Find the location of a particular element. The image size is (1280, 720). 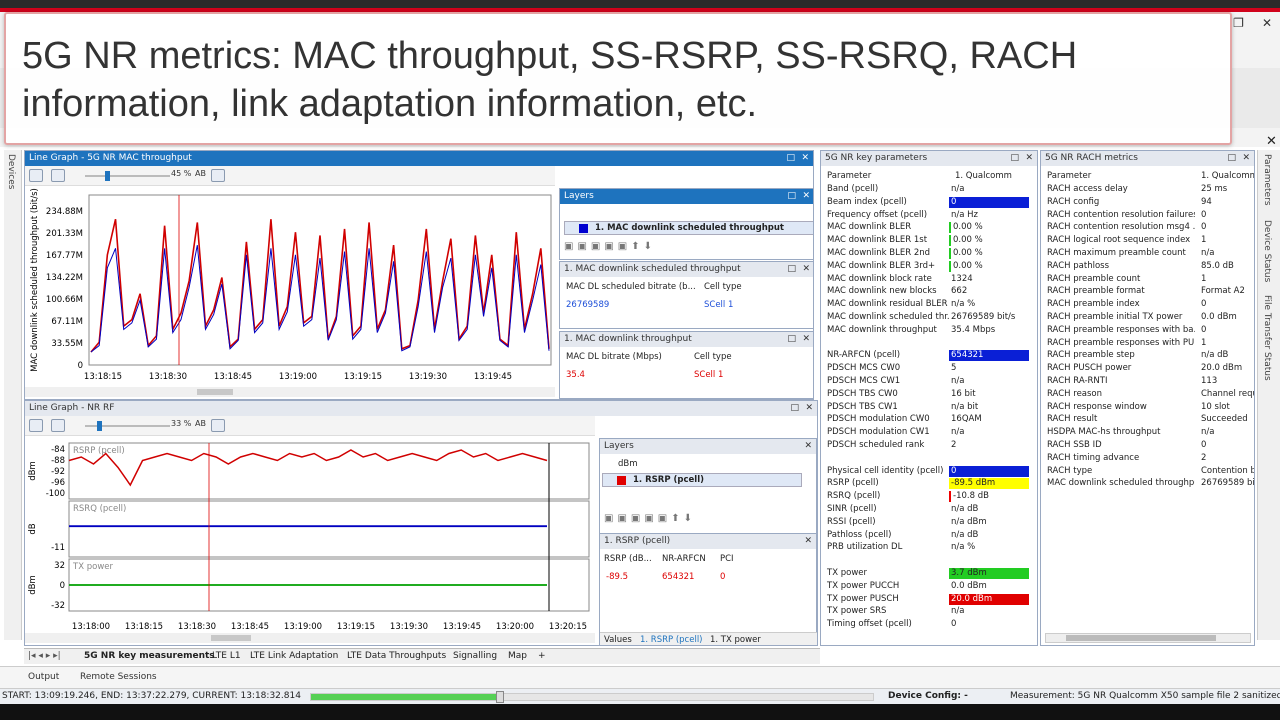

parameter-value: 0.0 dBm is located at coordinates (1219, 317).